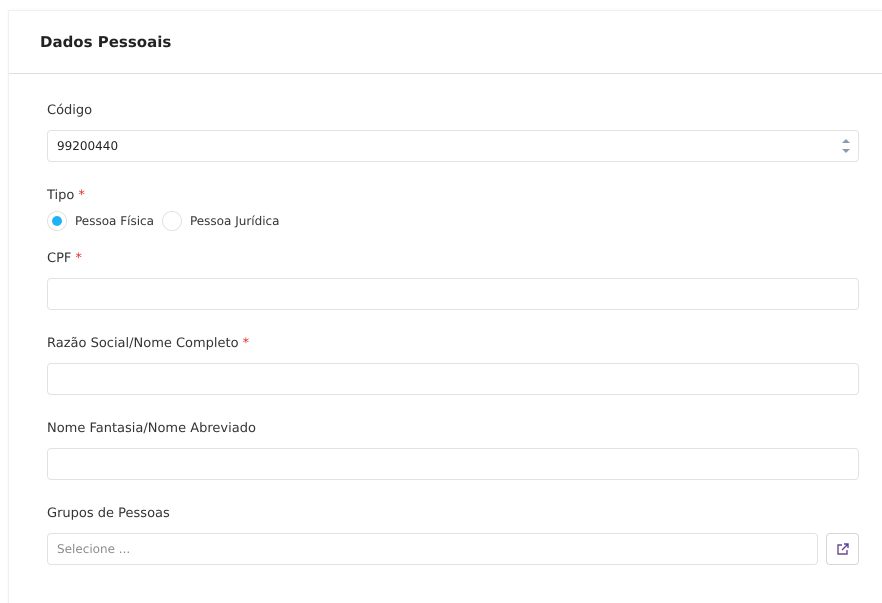 This screenshot has height=603, width=882. I want to click on field-label: CPF, so click(59, 259).